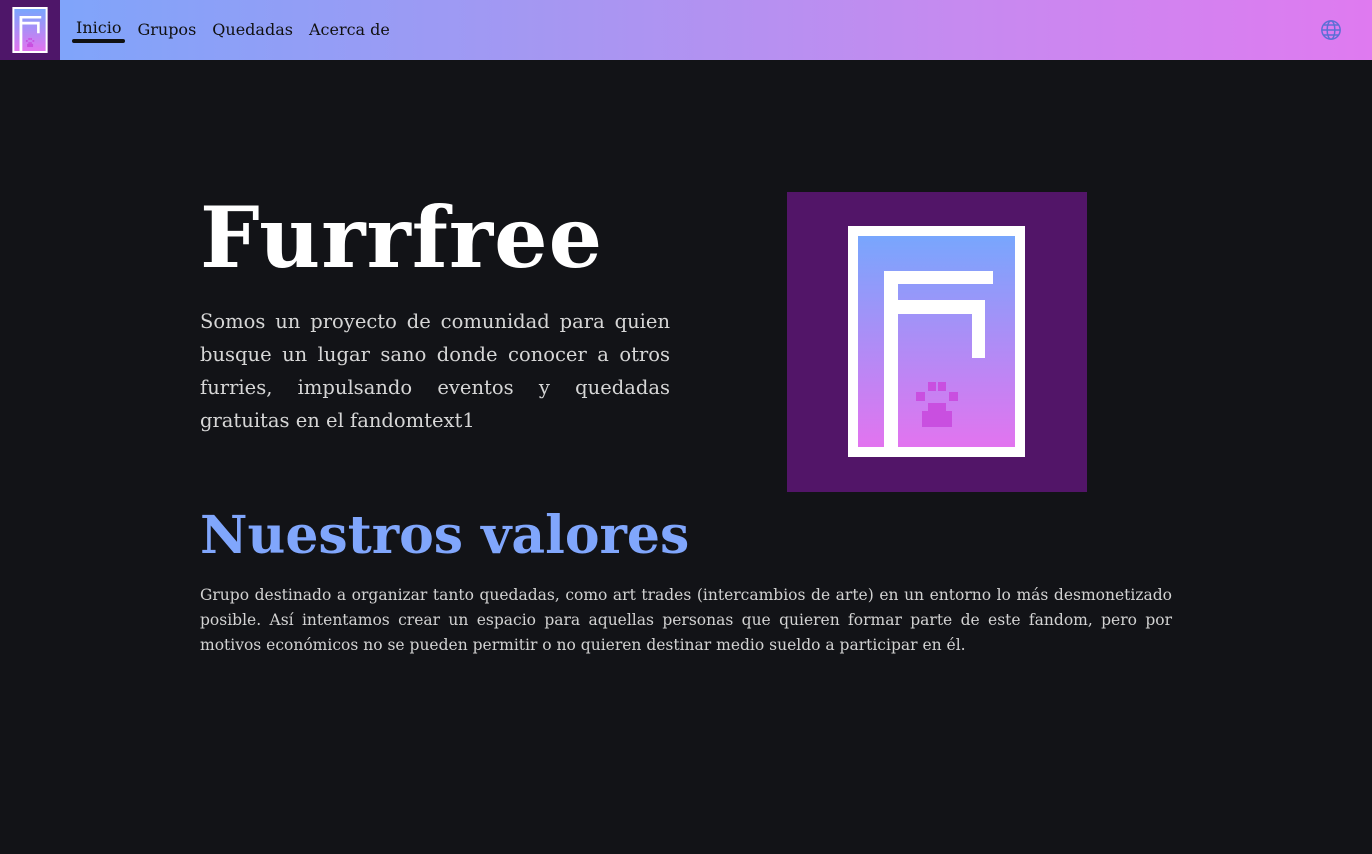 The height and width of the screenshot is (854, 1372). What do you see at coordinates (166, 30) in the screenshot?
I see `nav-item-grupos: Grupos` at bounding box center [166, 30].